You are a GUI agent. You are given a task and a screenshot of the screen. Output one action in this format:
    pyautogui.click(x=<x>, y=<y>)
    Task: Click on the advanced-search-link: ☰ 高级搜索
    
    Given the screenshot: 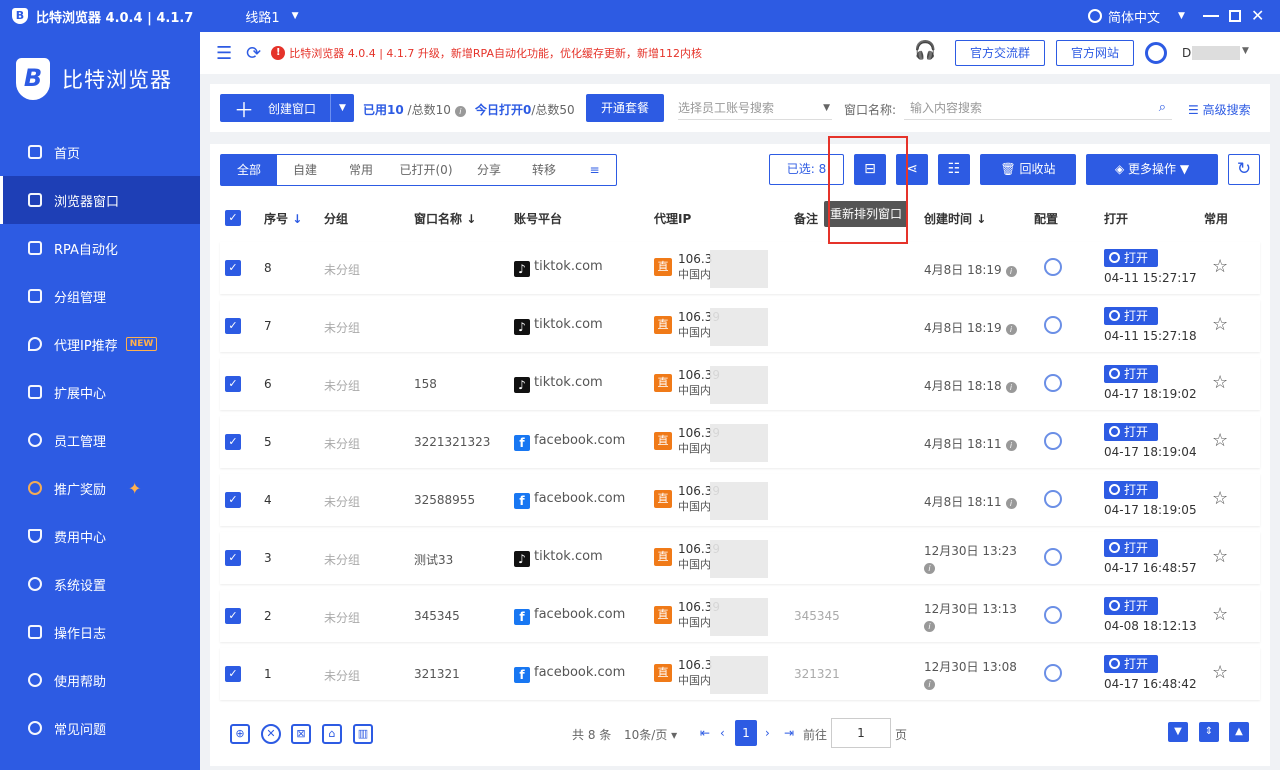 What is the action you would take?
    pyautogui.click(x=1219, y=109)
    